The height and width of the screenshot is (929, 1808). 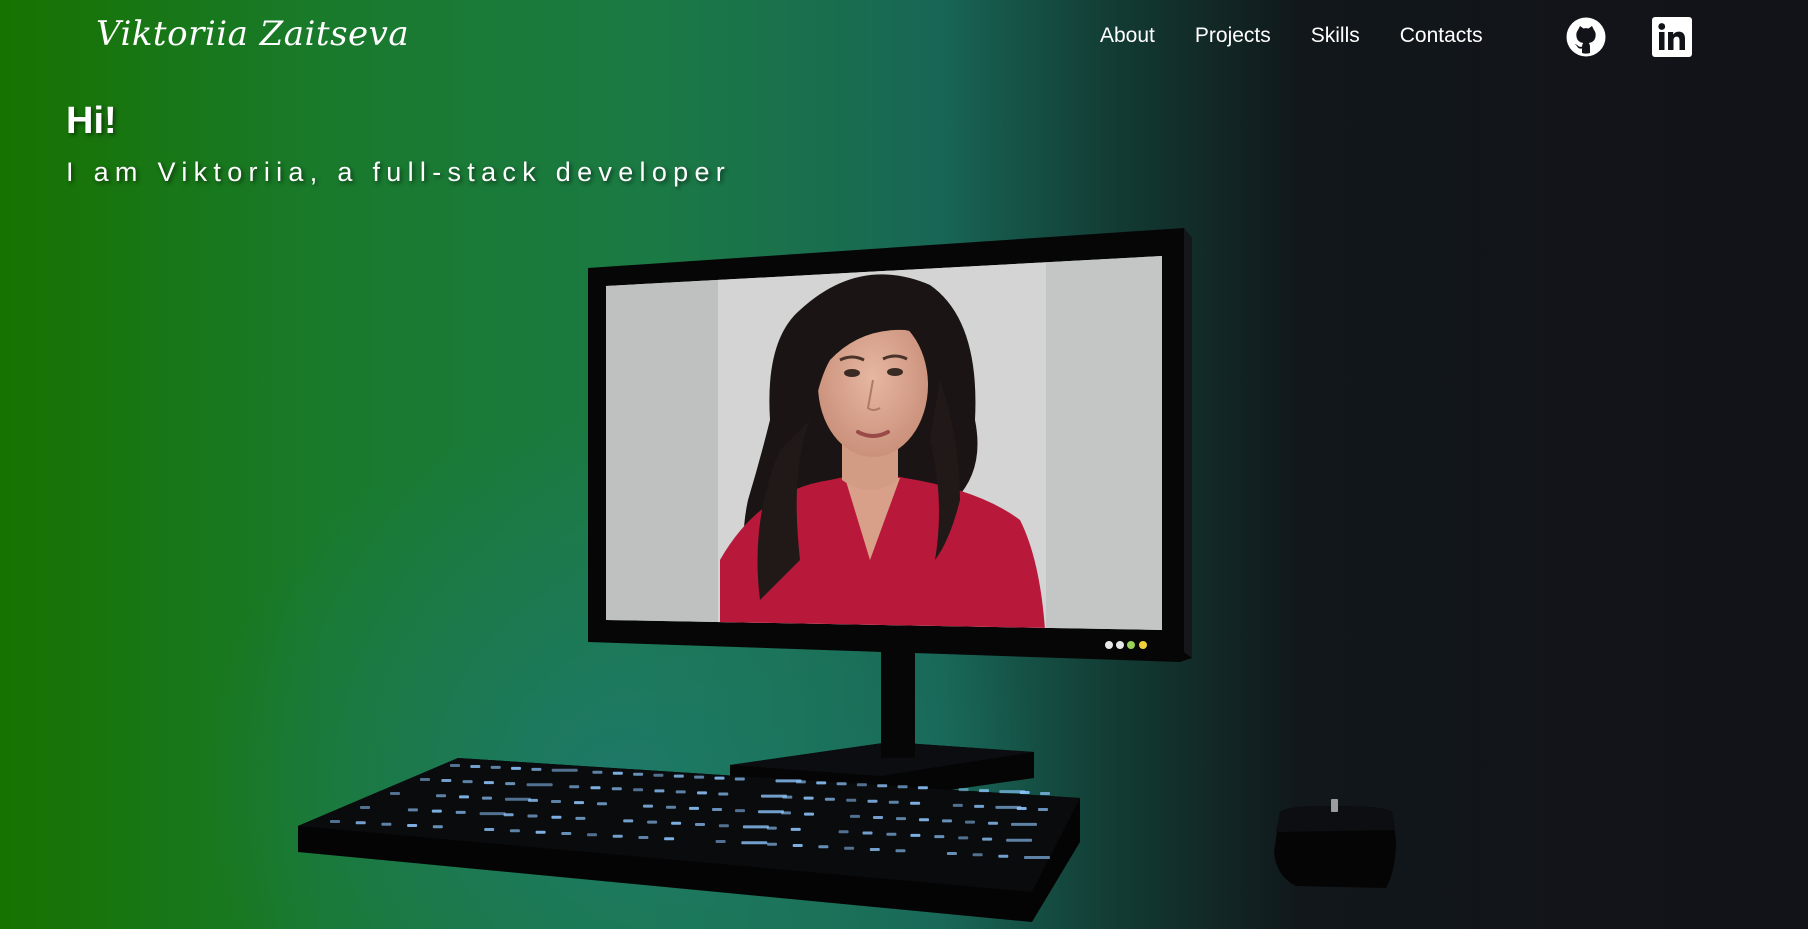 What do you see at coordinates (884, 443) in the screenshot?
I see `profile-photo` at bounding box center [884, 443].